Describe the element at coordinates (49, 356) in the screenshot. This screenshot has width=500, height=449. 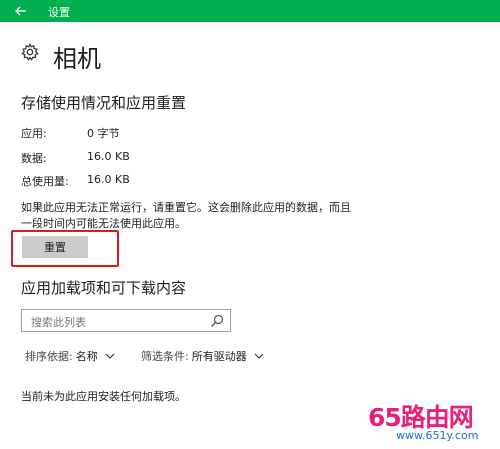
I see `sort-label: 排序依据:` at that location.